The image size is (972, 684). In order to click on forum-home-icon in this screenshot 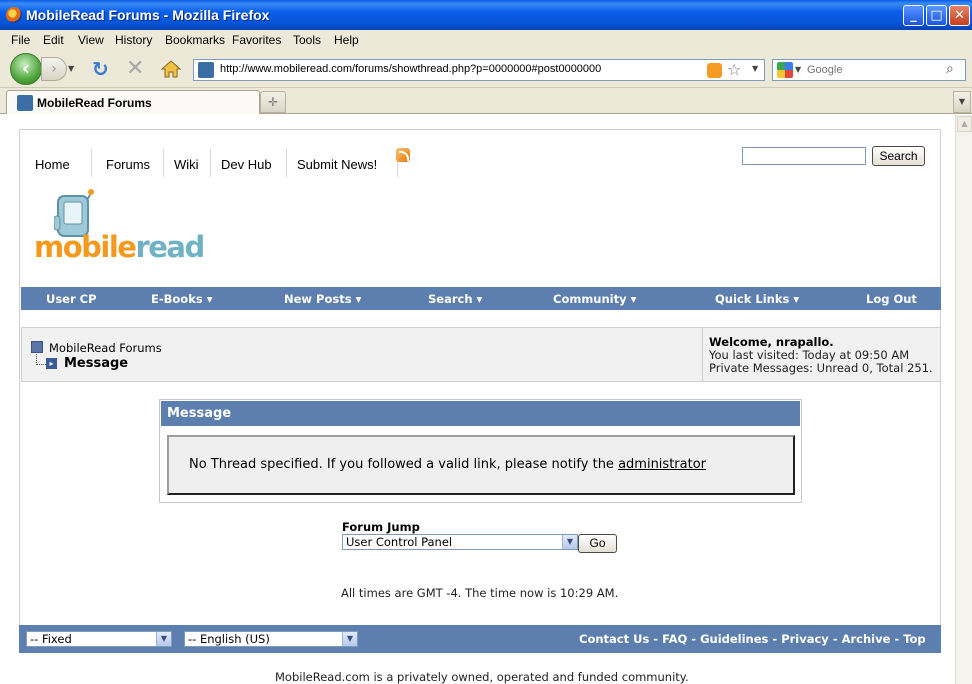, I will do `click(37, 347)`.